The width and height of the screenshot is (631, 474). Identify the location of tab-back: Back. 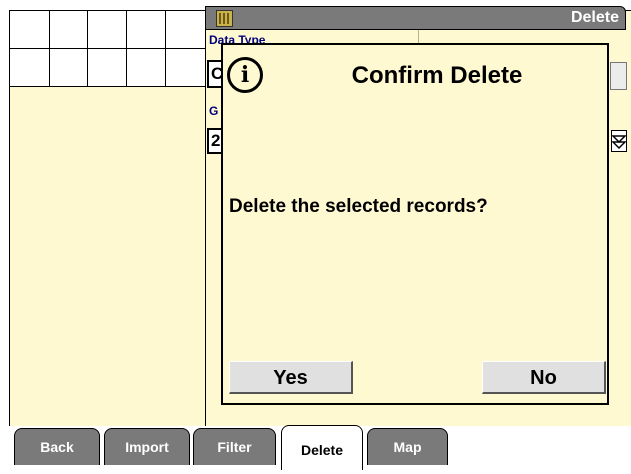
(57, 446).